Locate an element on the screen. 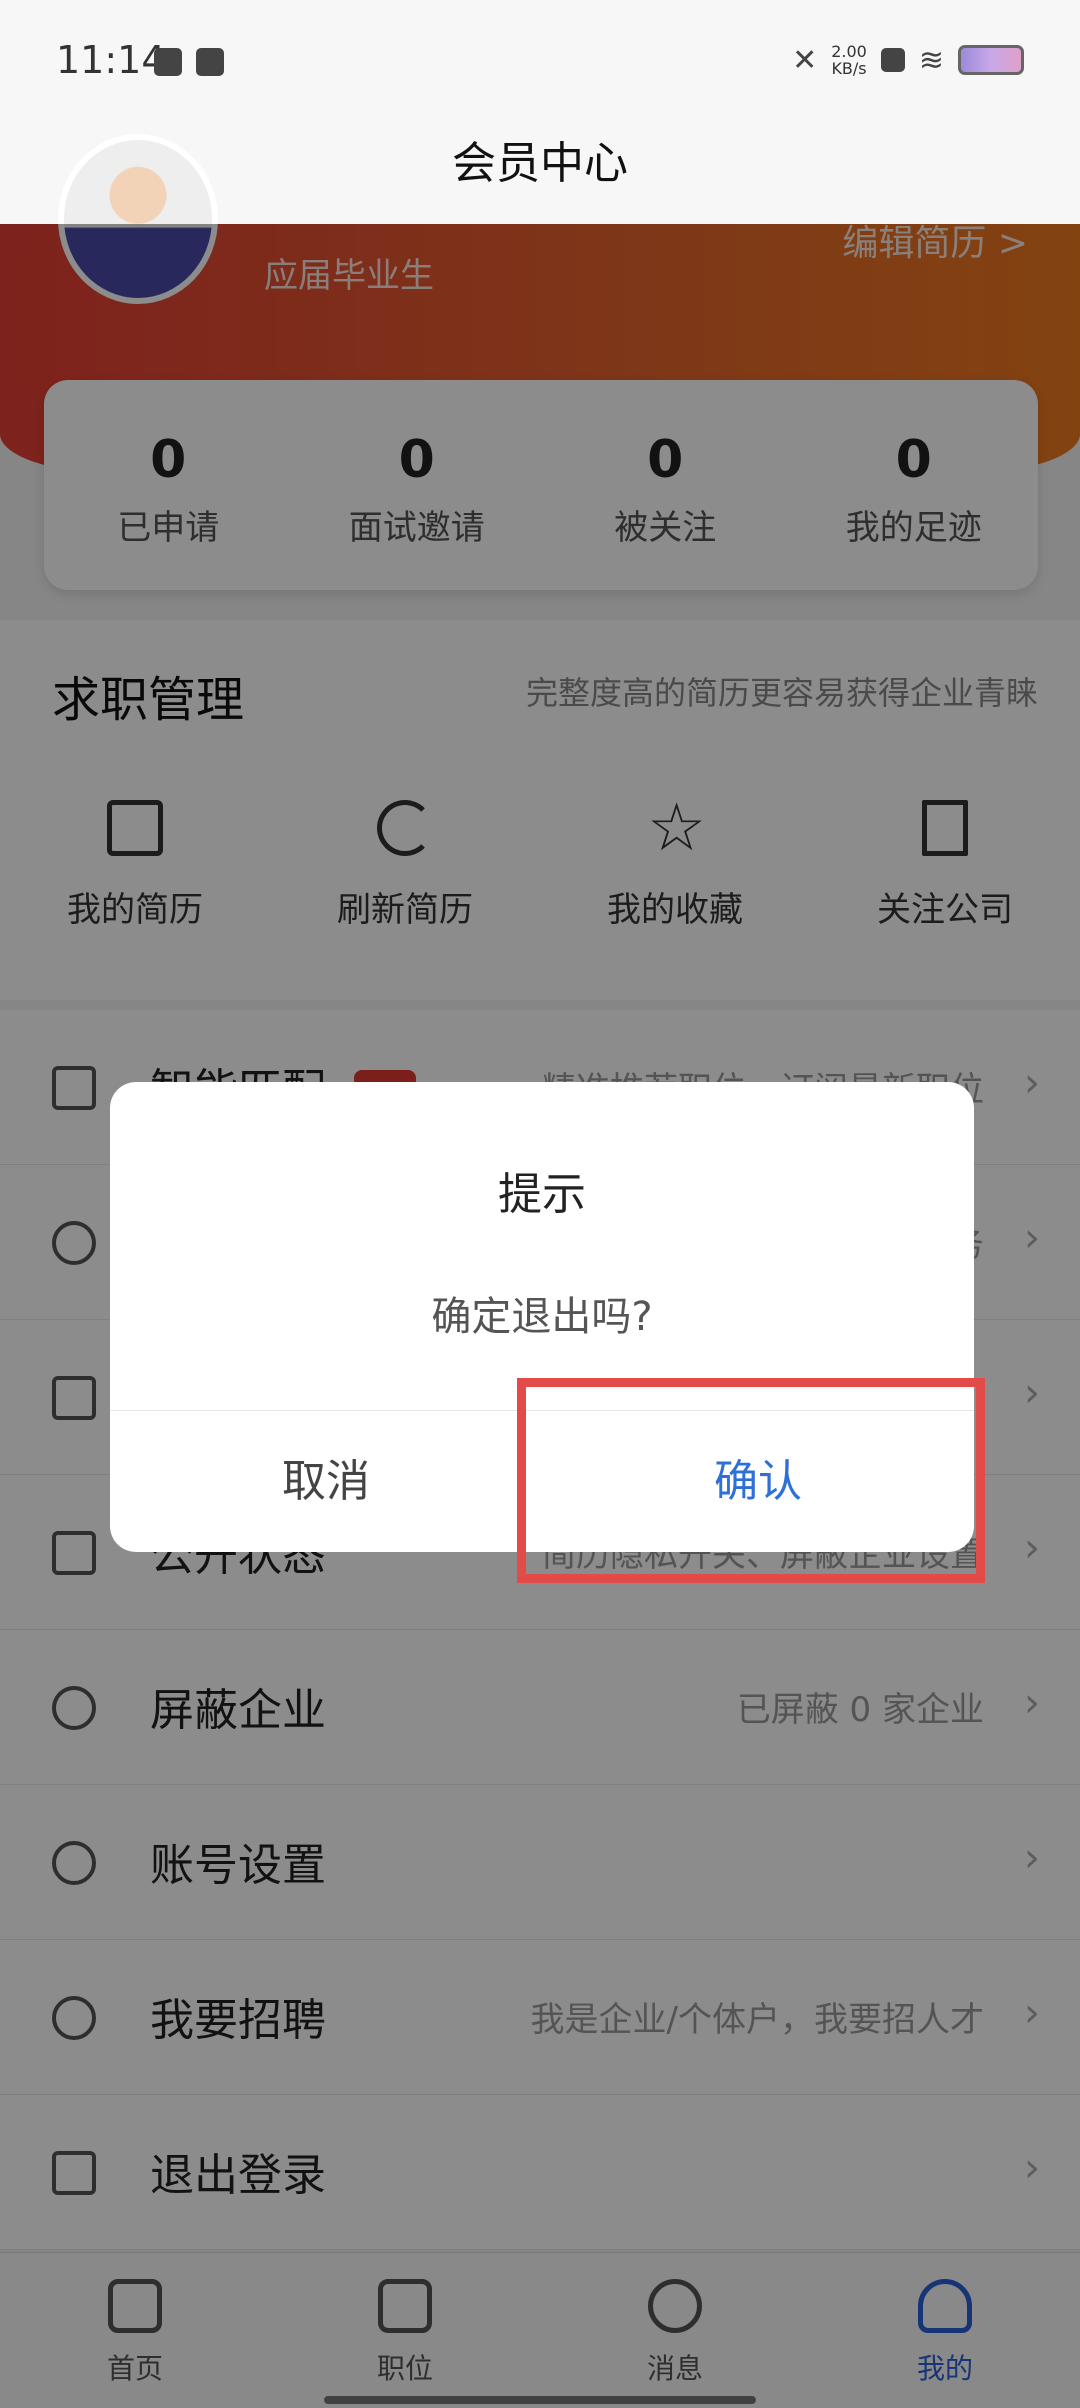 The height and width of the screenshot is (2408, 1080). battery-icon is located at coordinates (991, 60).